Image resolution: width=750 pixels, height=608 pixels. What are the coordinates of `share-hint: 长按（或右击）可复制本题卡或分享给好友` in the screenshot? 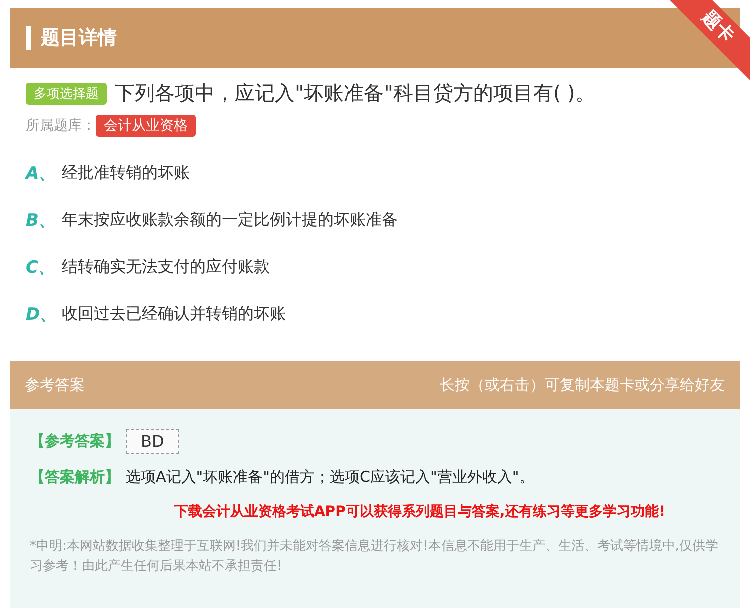 It's located at (582, 385).